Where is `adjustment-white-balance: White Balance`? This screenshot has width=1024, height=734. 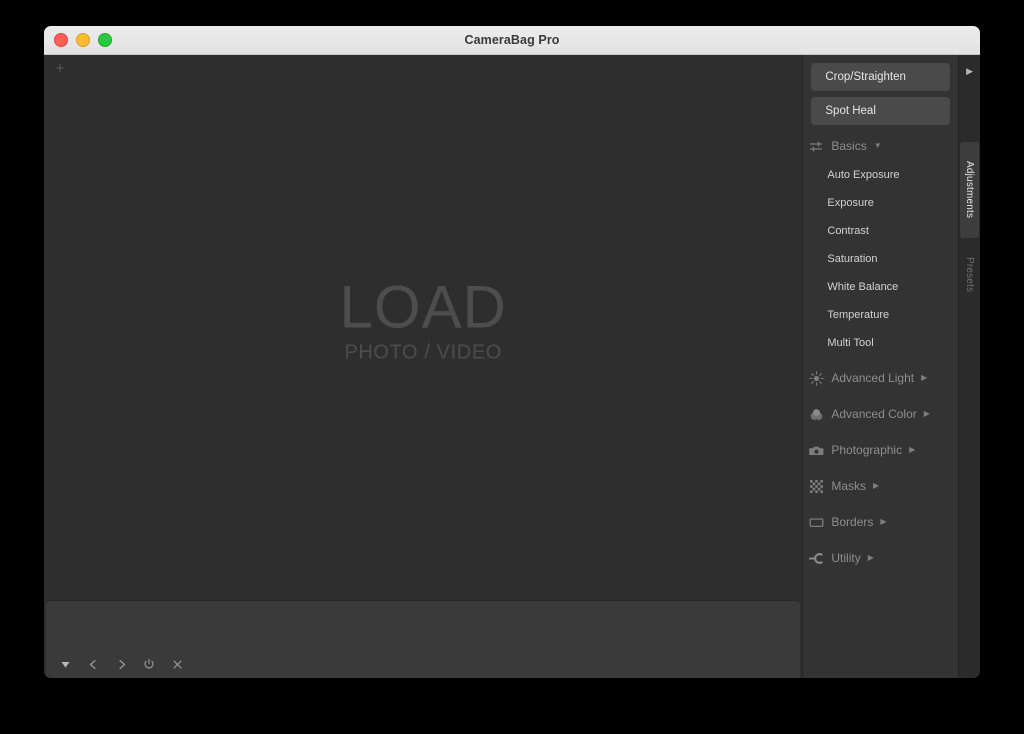 adjustment-white-balance: White Balance is located at coordinates (880, 287).